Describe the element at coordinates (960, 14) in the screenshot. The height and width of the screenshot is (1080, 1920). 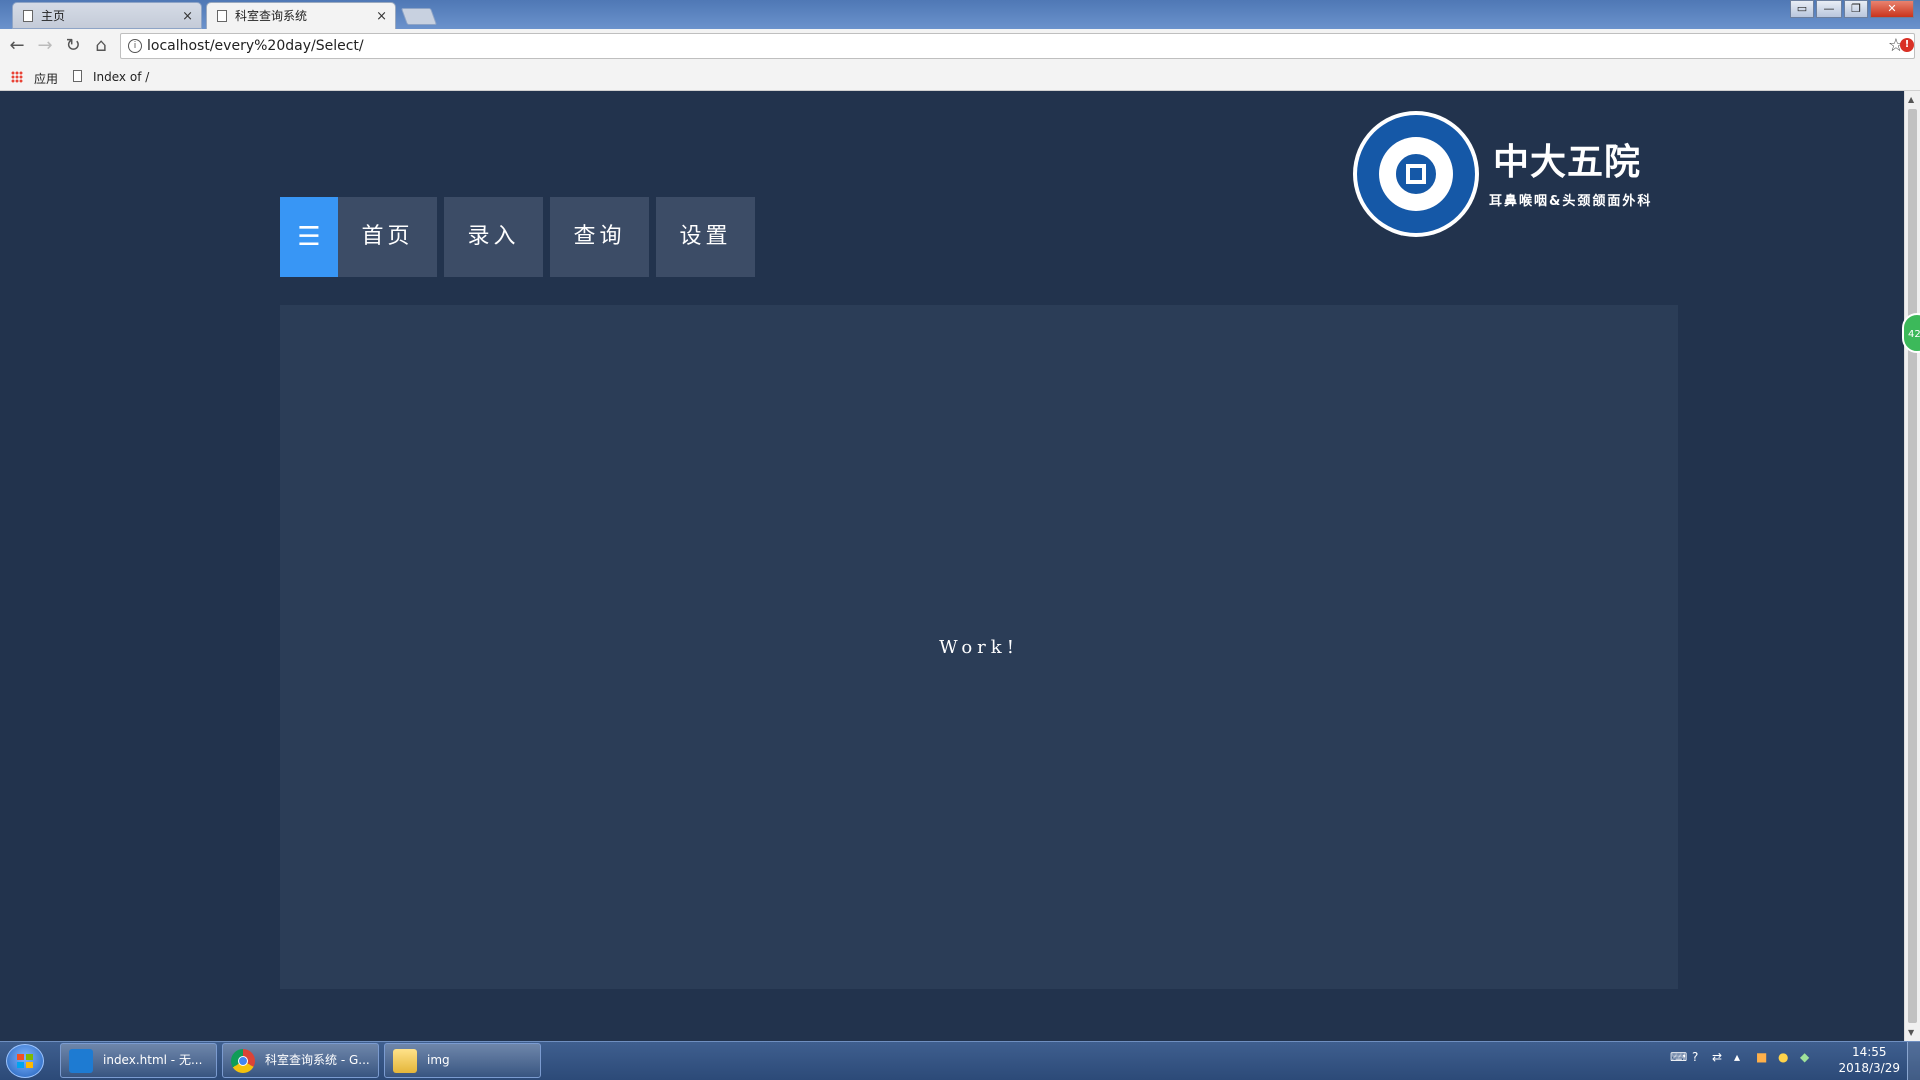
I see `tab-strip: 主页 × 科室查询系统 × ▭ — ❐ ✕` at that location.